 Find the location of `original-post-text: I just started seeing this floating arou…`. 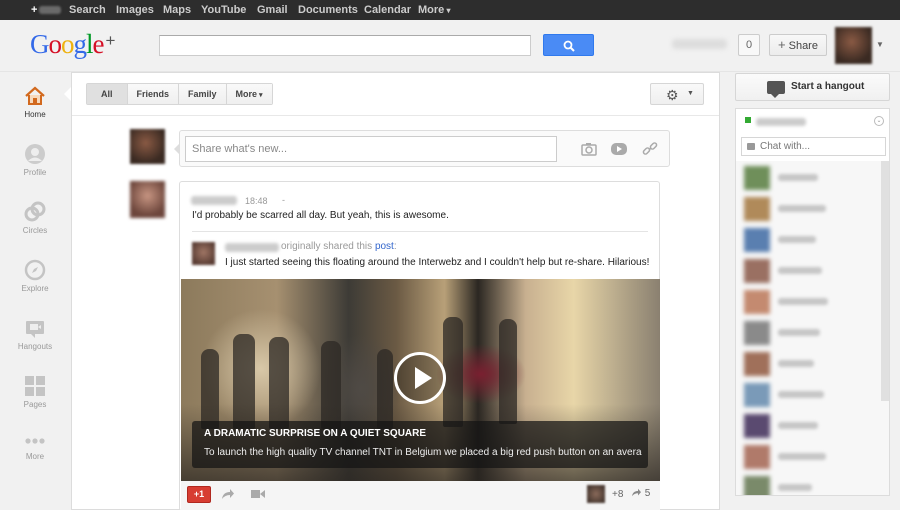

original-post-text: I just started seeing this floating arou… is located at coordinates (437, 262).